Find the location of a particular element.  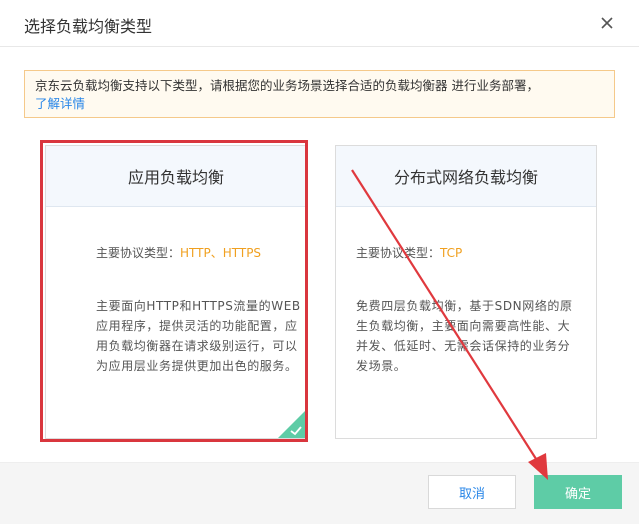

close-icon is located at coordinates (607, 23).